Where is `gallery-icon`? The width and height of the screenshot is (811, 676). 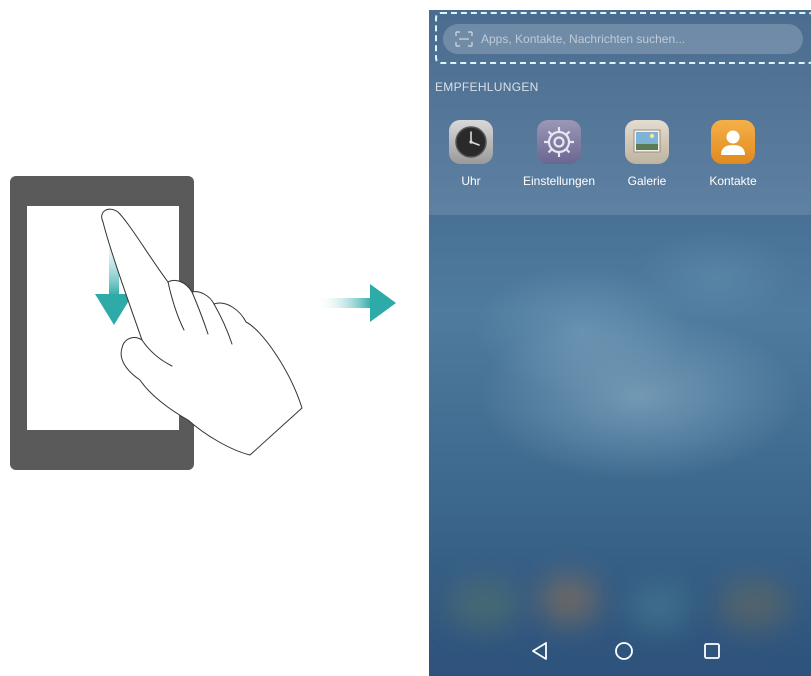 gallery-icon is located at coordinates (647, 142).